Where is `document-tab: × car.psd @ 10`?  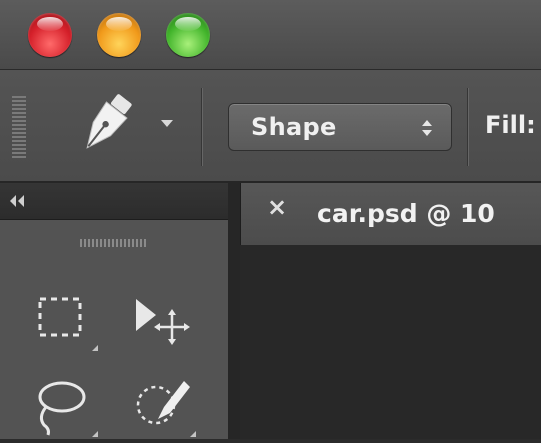
document-tab: × car.psd @ 10 is located at coordinates (390, 214).